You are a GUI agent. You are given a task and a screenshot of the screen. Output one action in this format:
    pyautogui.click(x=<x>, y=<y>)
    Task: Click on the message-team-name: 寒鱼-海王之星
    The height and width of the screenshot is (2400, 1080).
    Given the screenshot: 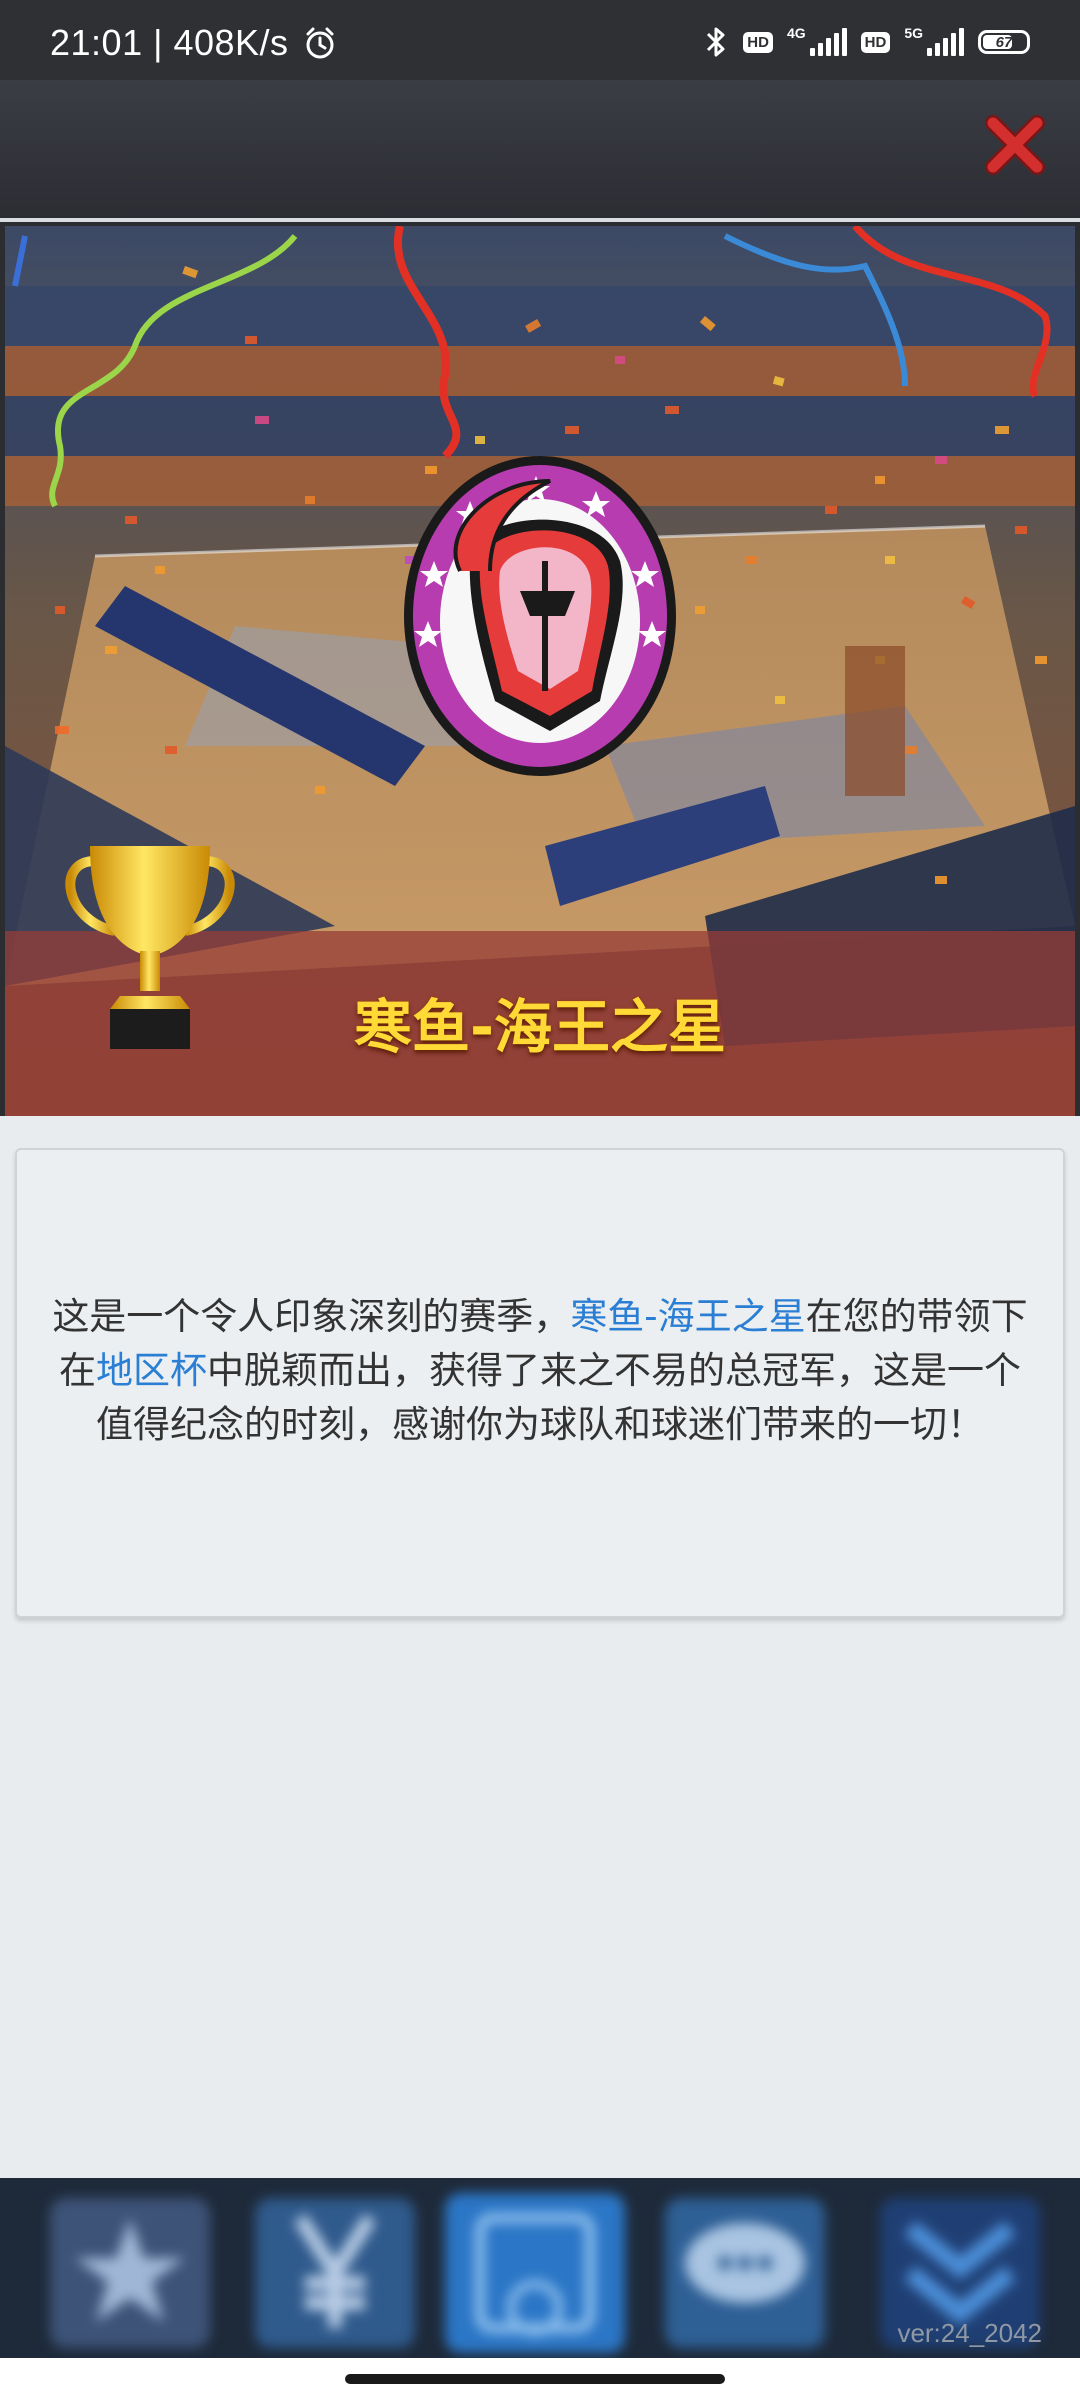 What is the action you would take?
    pyautogui.click(x=688, y=1316)
    